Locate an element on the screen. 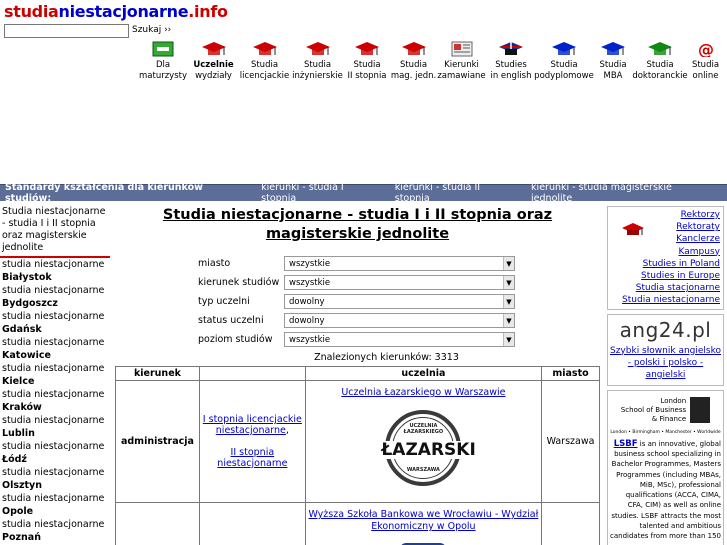  nav-label-line2: II stopnia is located at coordinates (367, 76).